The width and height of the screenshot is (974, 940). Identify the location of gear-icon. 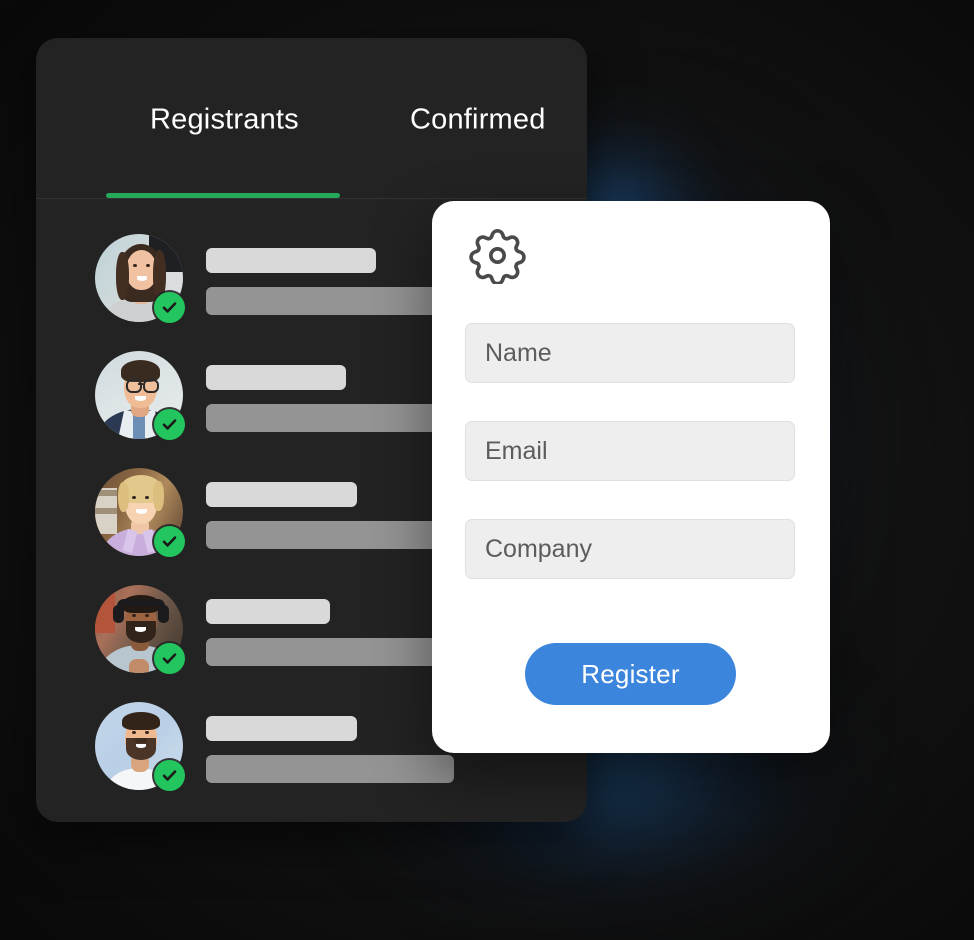
(497, 258).